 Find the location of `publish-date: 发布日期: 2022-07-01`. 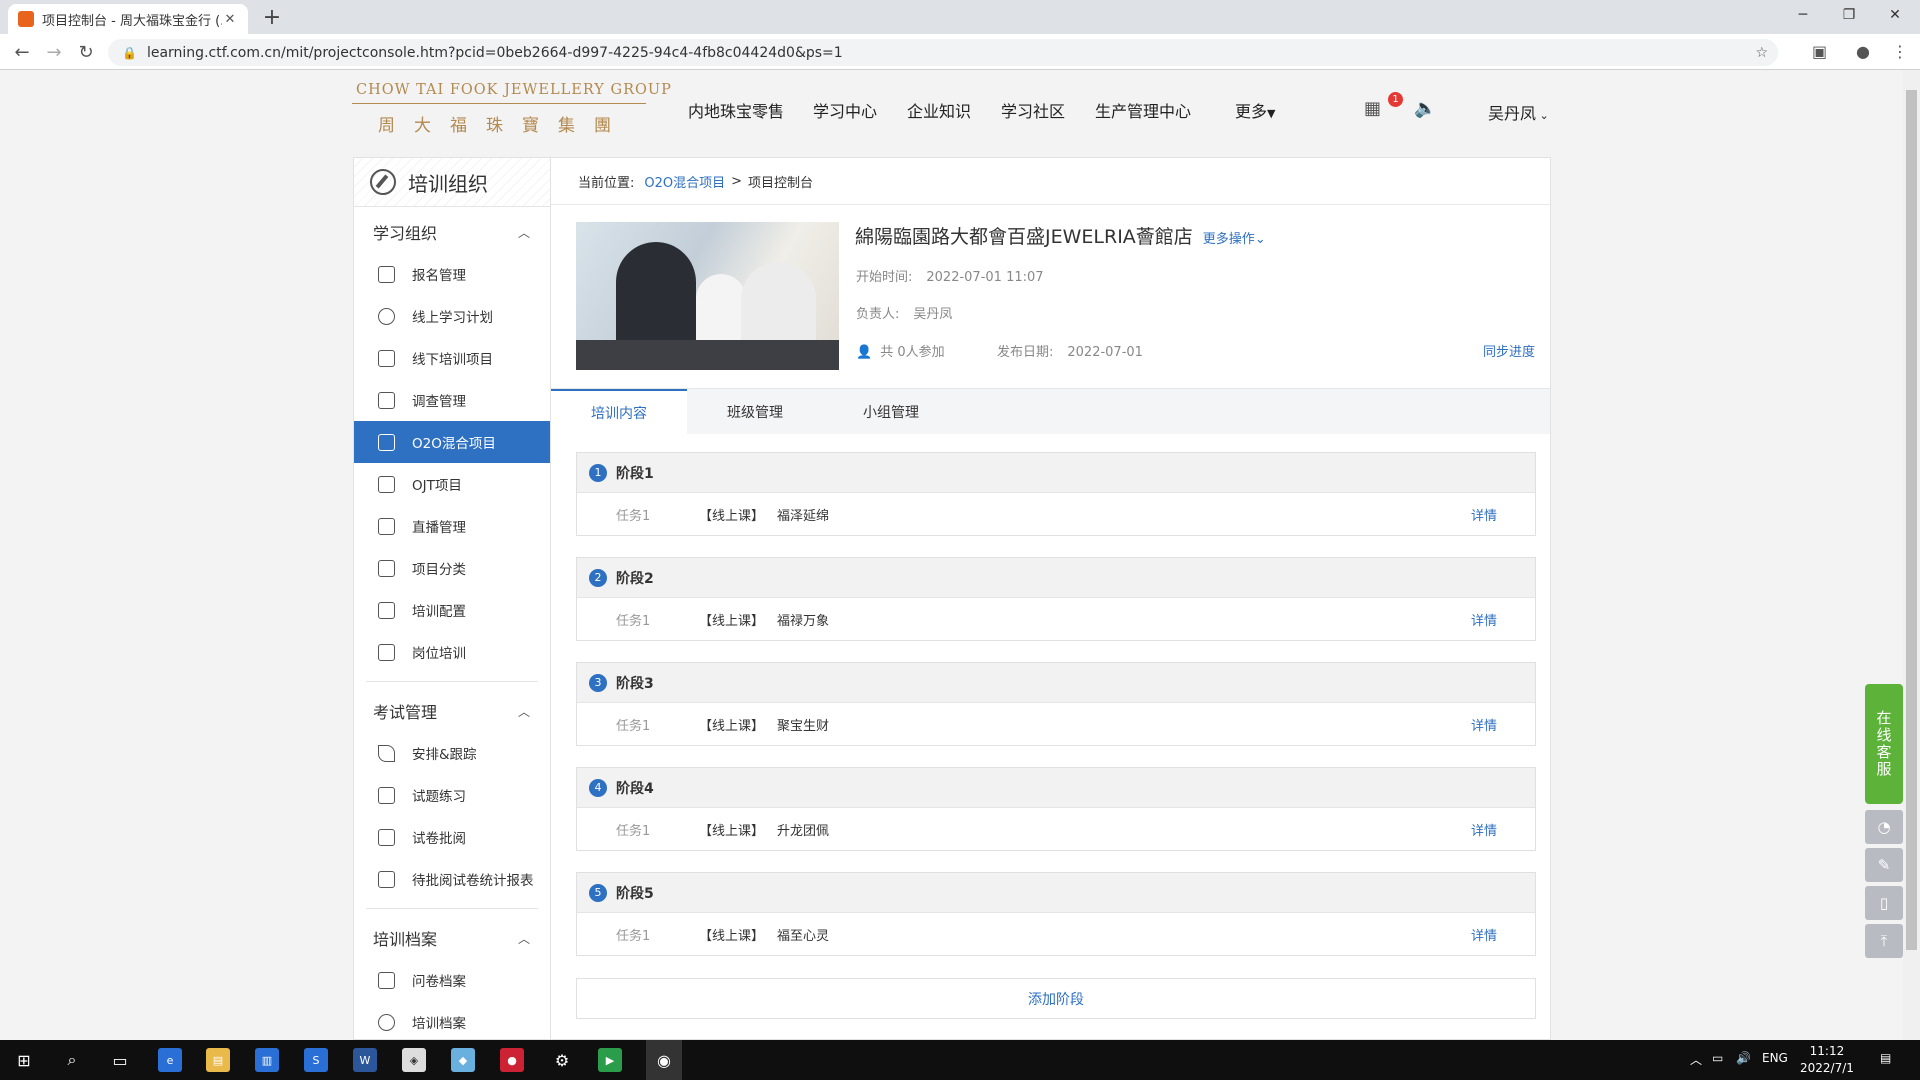

publish-date: 发布日期: 2022-07-01 is located at coordinates (1070, 350).